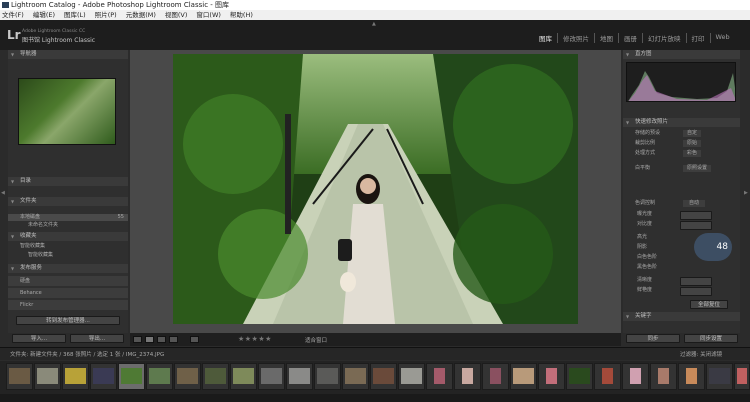  I want to click on zoom-label: 适合窗口, so click(316, 340).